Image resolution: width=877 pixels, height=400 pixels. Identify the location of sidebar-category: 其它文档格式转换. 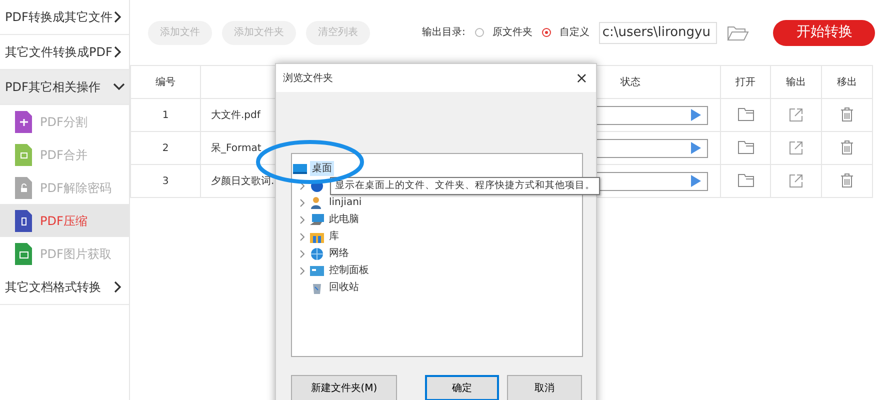
(64, 287).